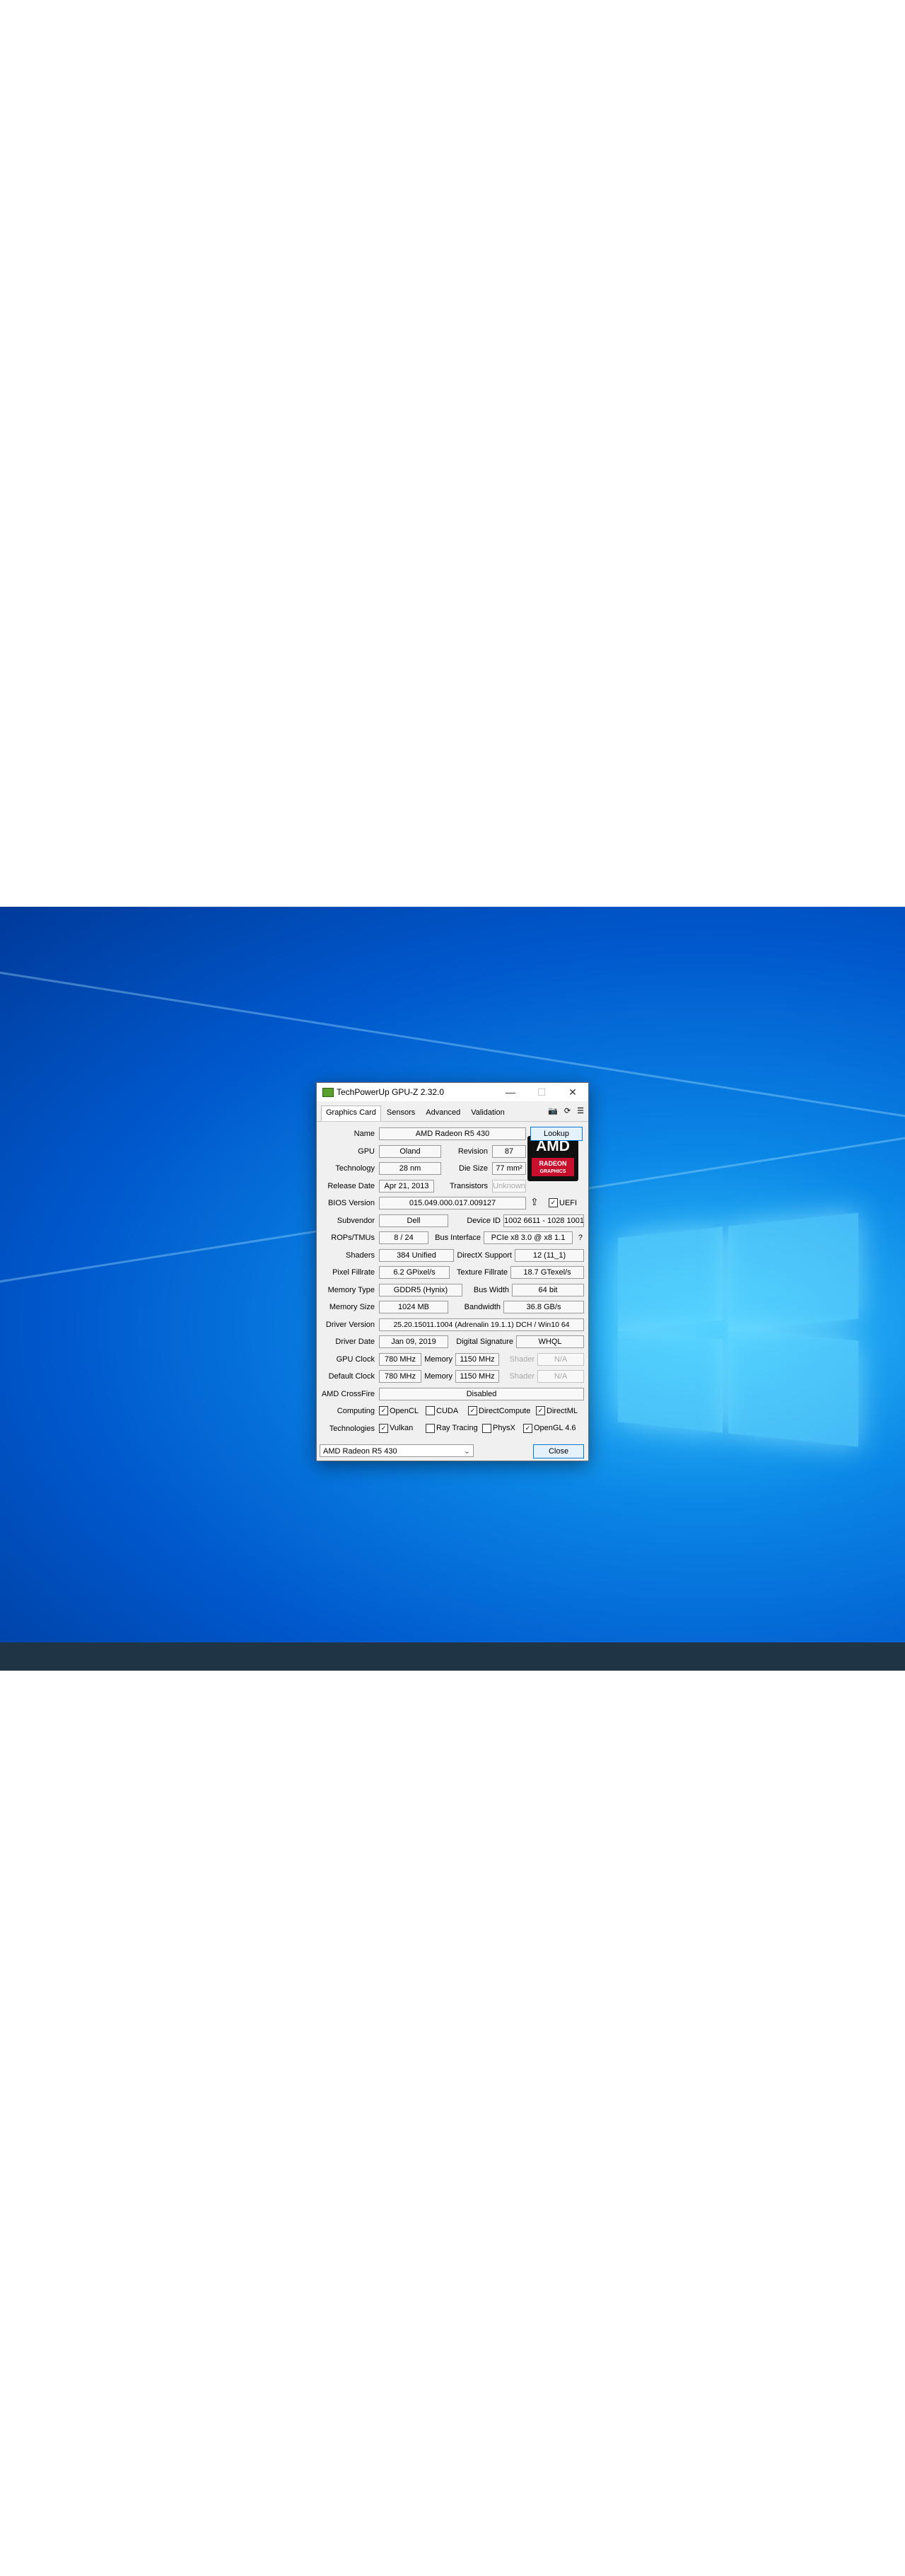 This screenshot has height=2576, width=905. Describe the element at coordinates (557, 1410) in the screenshot. I see `directml-checkbox: ✓ DirectML` at that location.